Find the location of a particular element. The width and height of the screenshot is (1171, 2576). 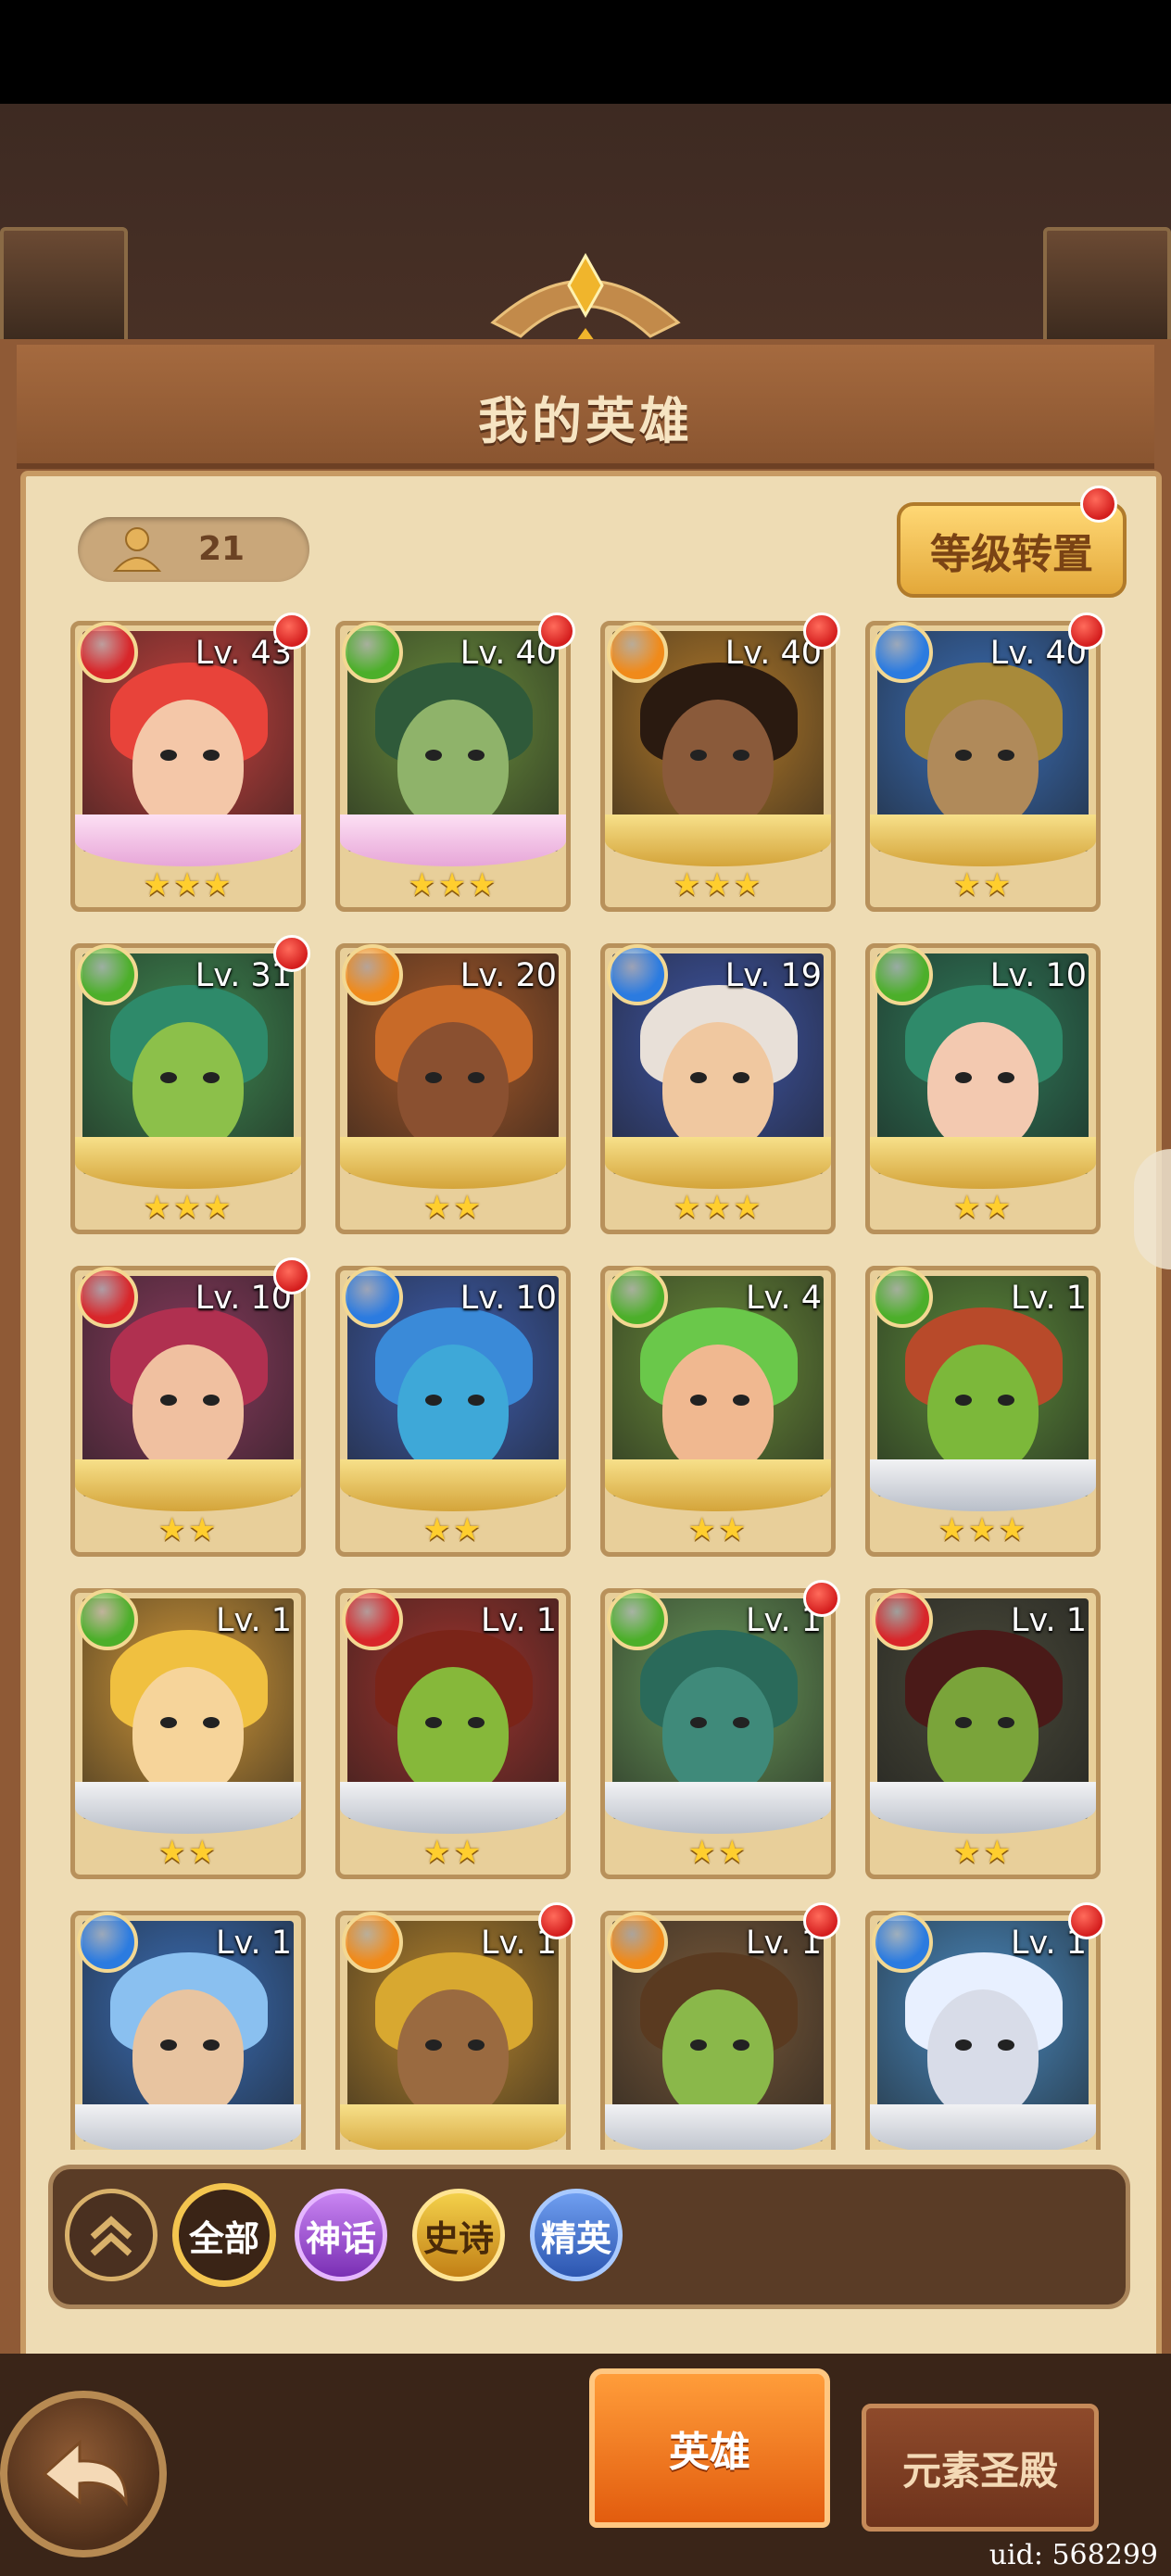

filter-elite-button: 精英 is located at coordinates (577, 2235).